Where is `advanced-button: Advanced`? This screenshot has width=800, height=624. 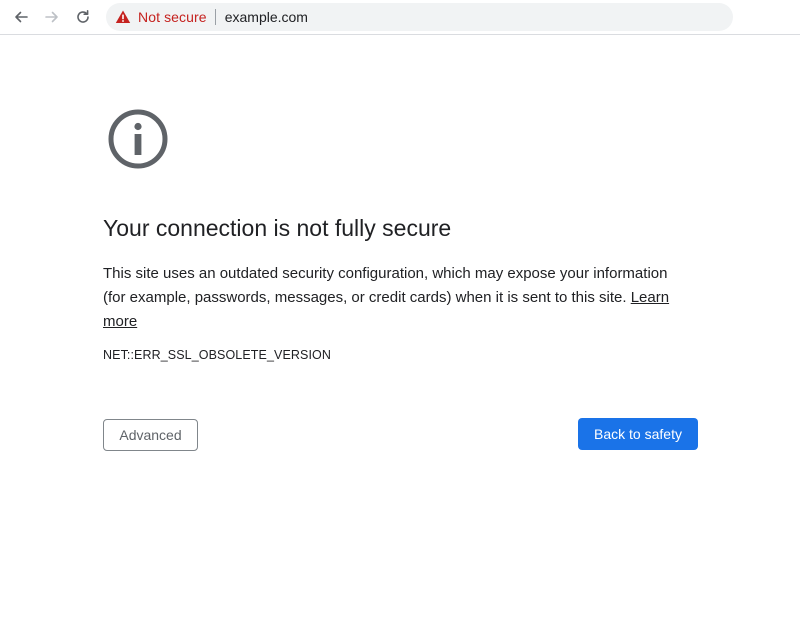
advanced-button: Advanced is located at coordinates (150, 435).